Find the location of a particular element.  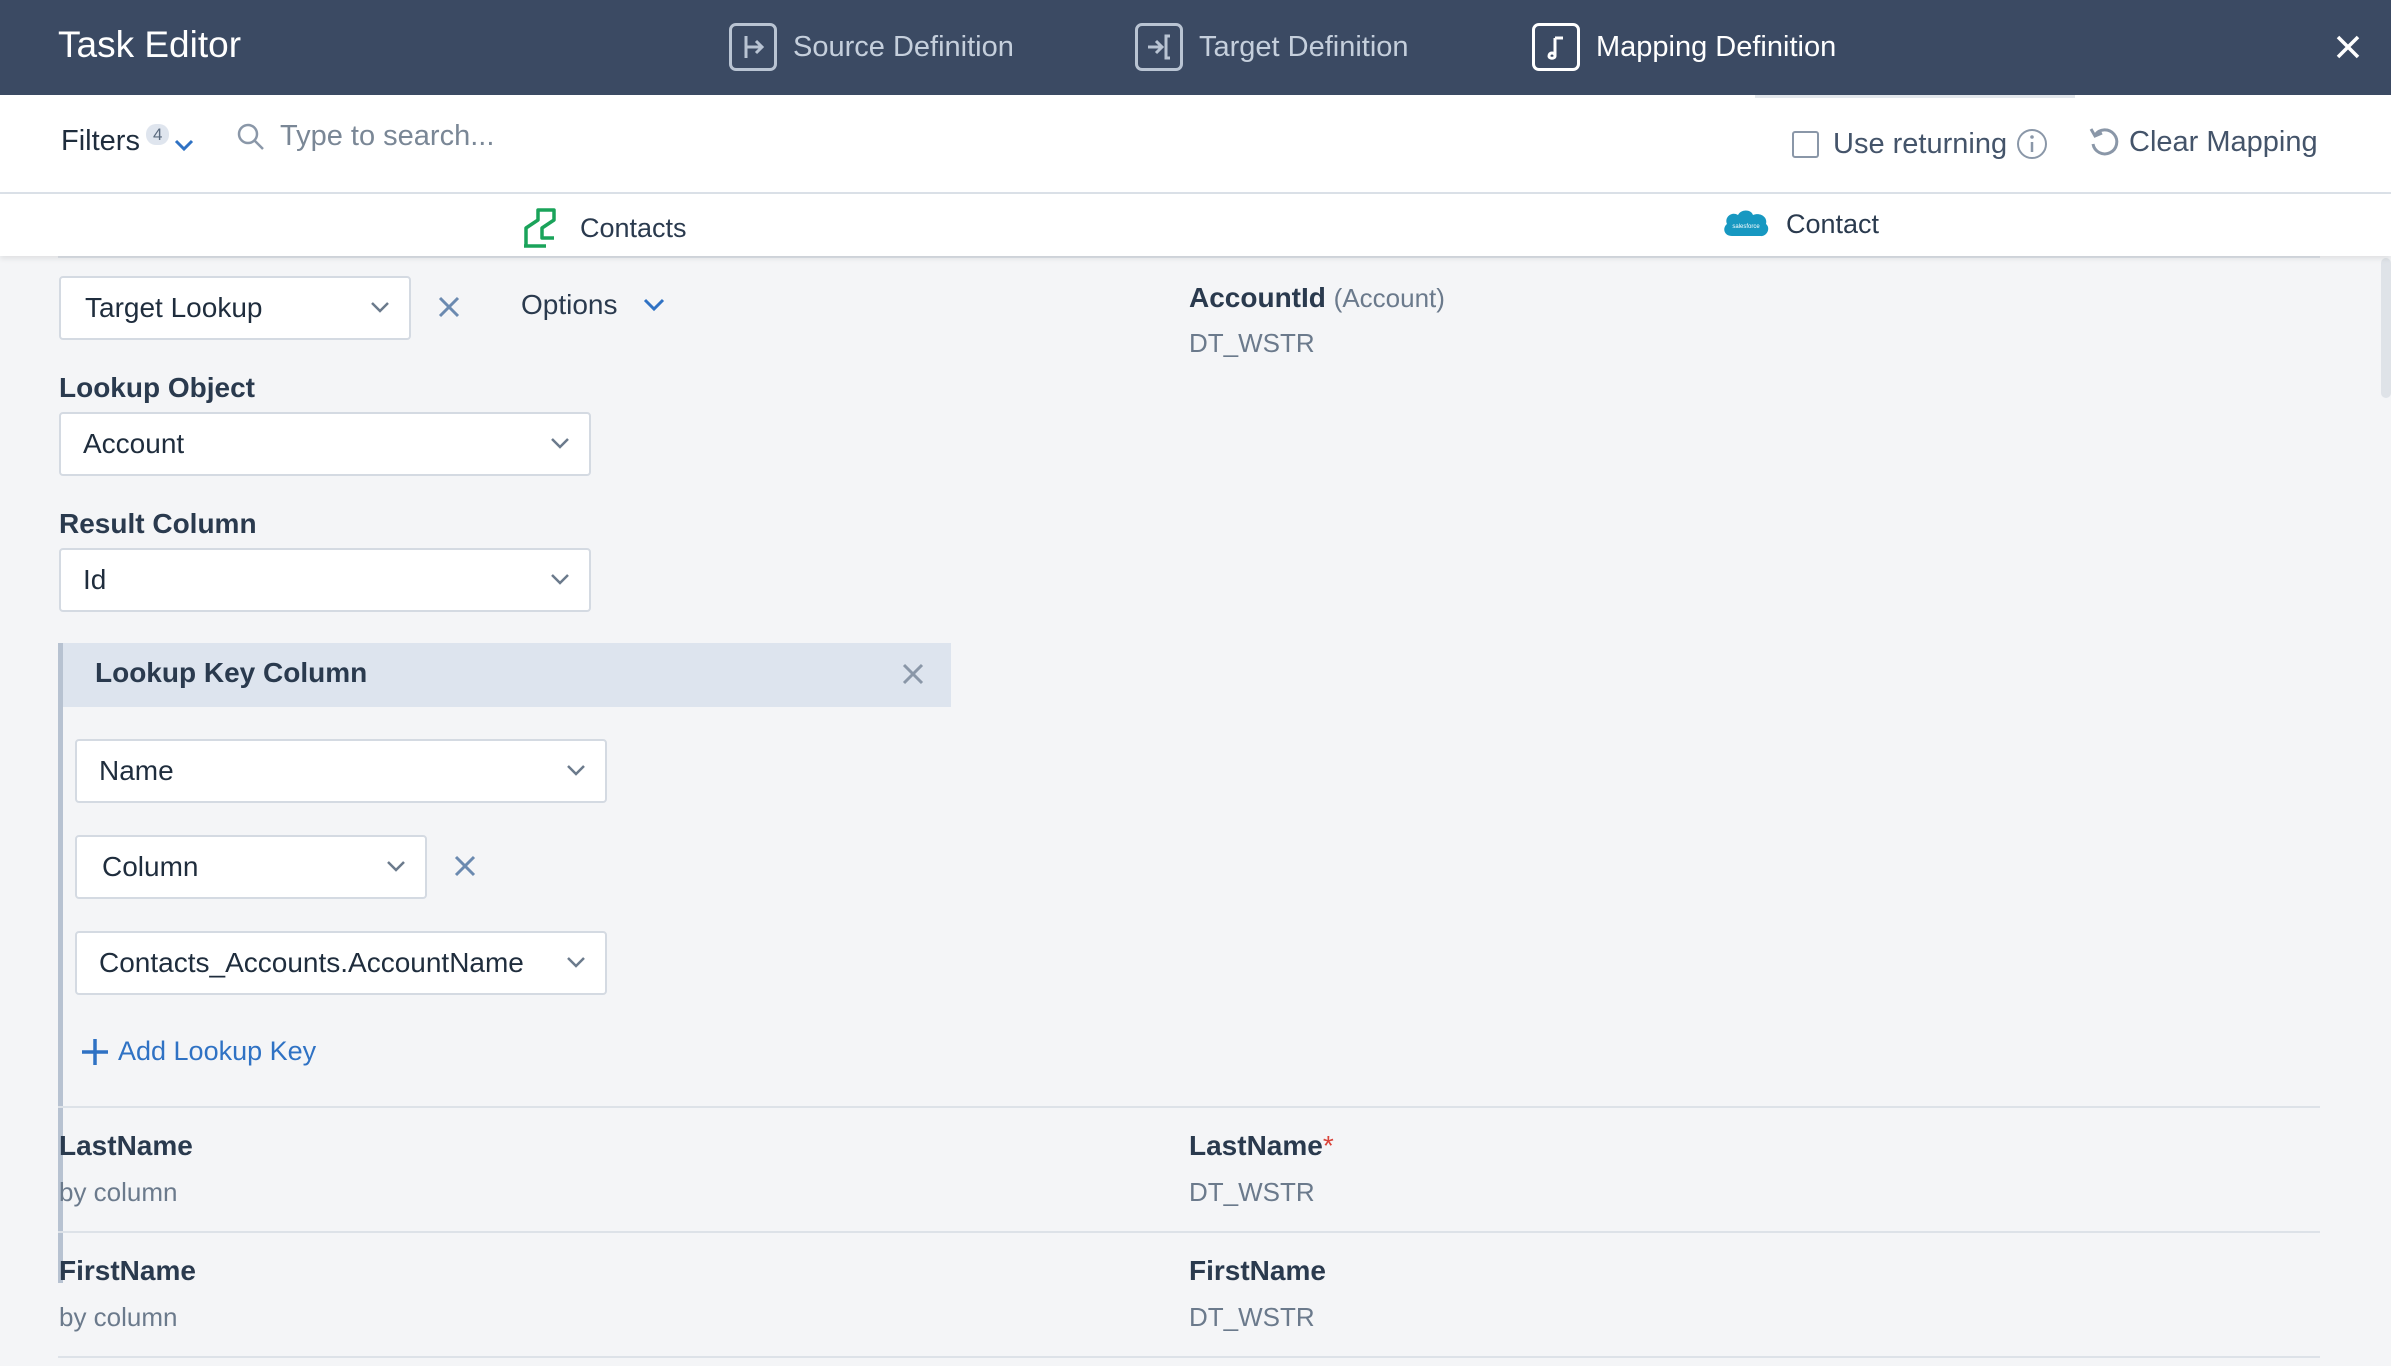

target-field-label: AccountId is located at coordinates (1257, 297).